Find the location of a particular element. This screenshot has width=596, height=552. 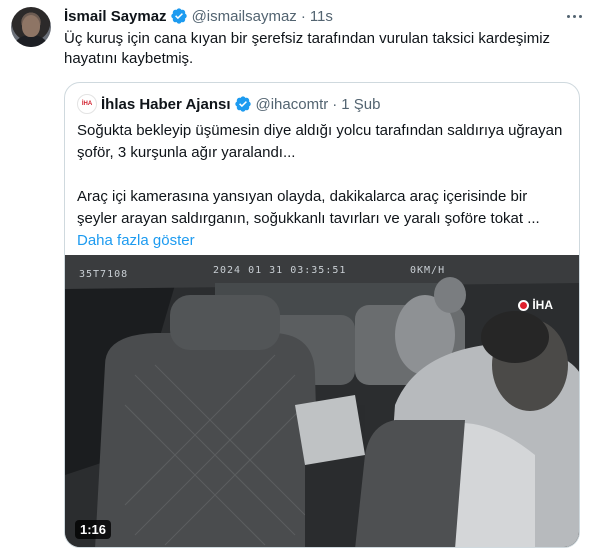

osd-plate: 35T7108 is located at coordinates (104, 274).